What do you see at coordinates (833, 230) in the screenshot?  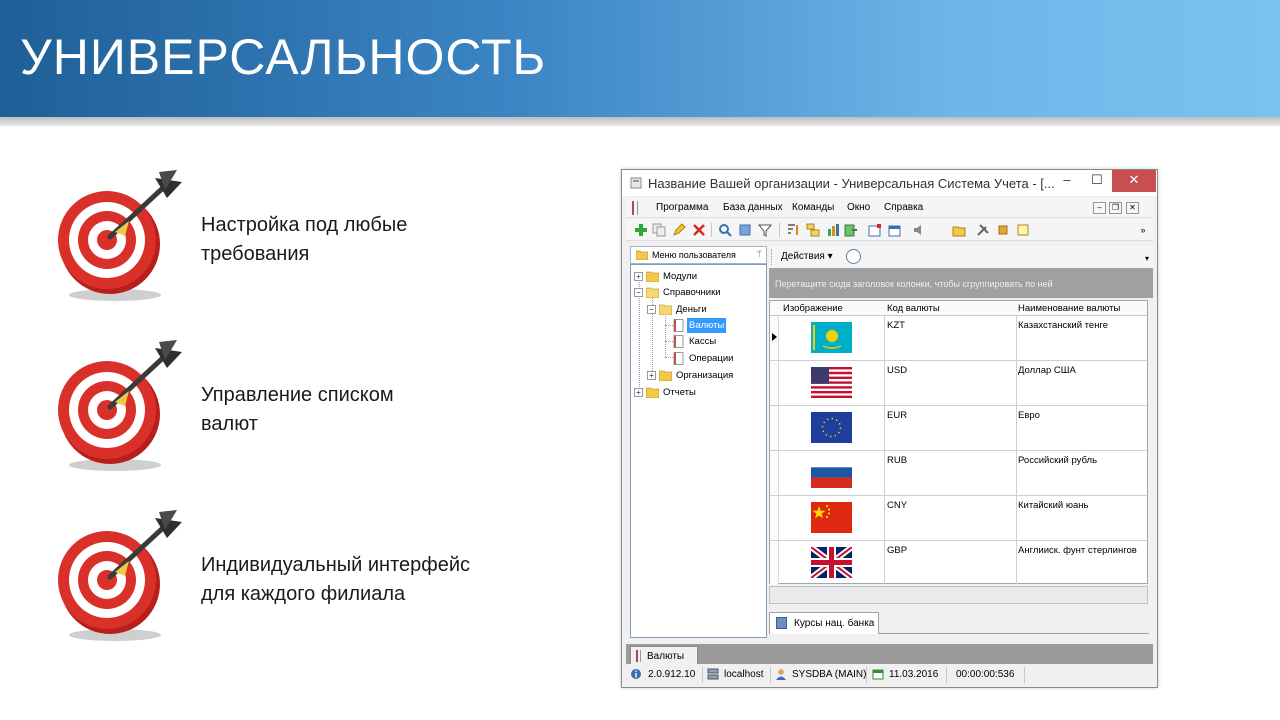 I see `chart-icon` at bounding box center [833, 230].